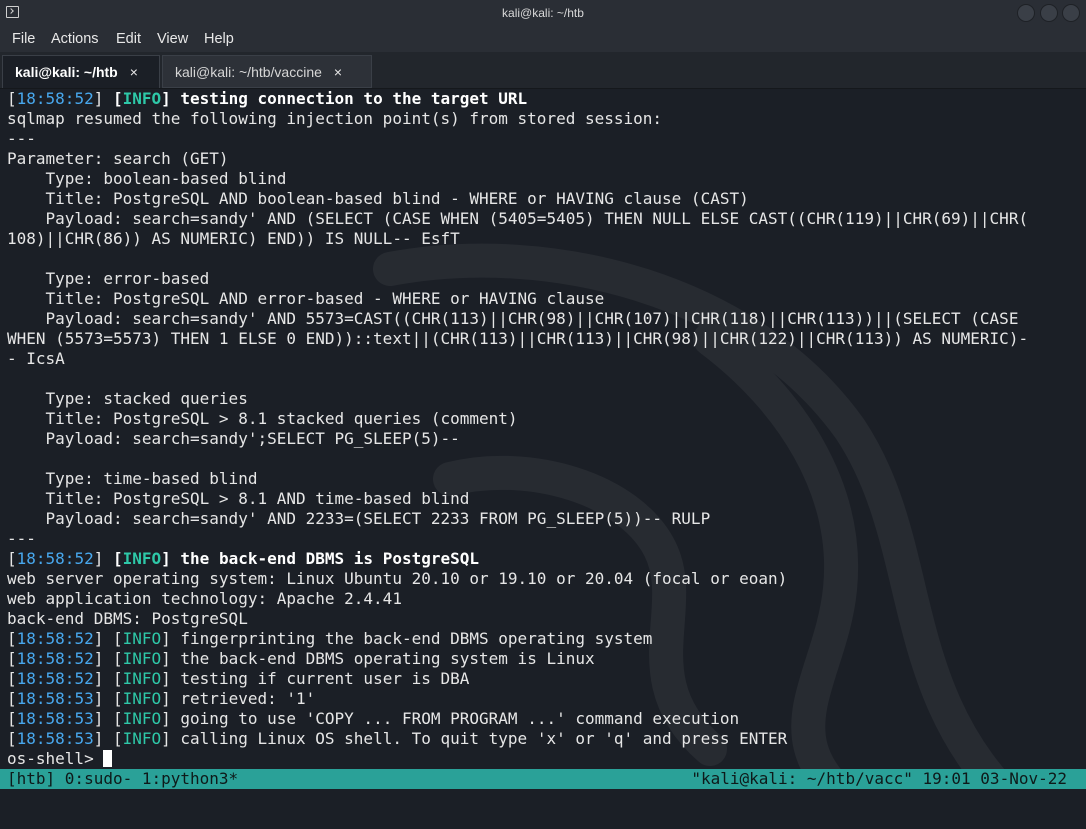  Describe the element at coordinates (1026, 13) in the screenshot. I see `minimize-button` at that location.